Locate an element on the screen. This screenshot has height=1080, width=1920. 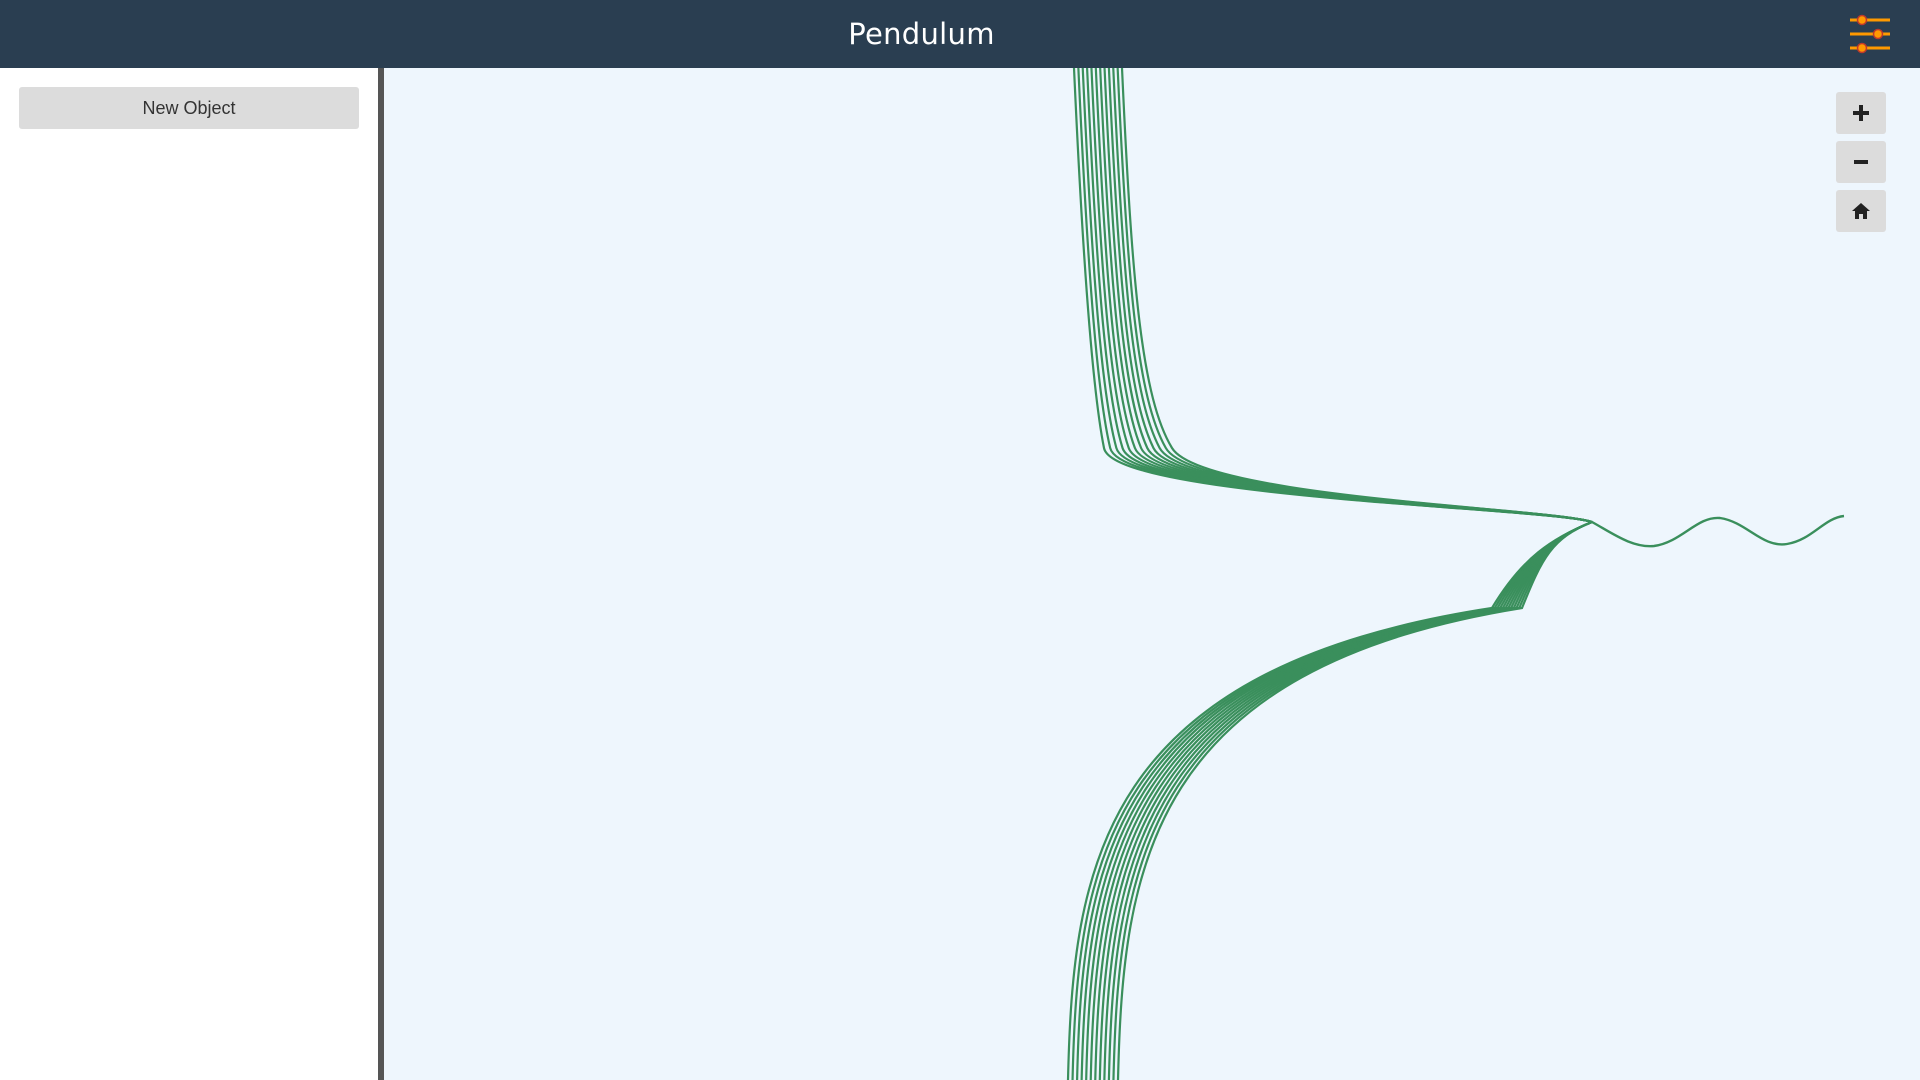
home-icon is located at coordinates (1861, 211).